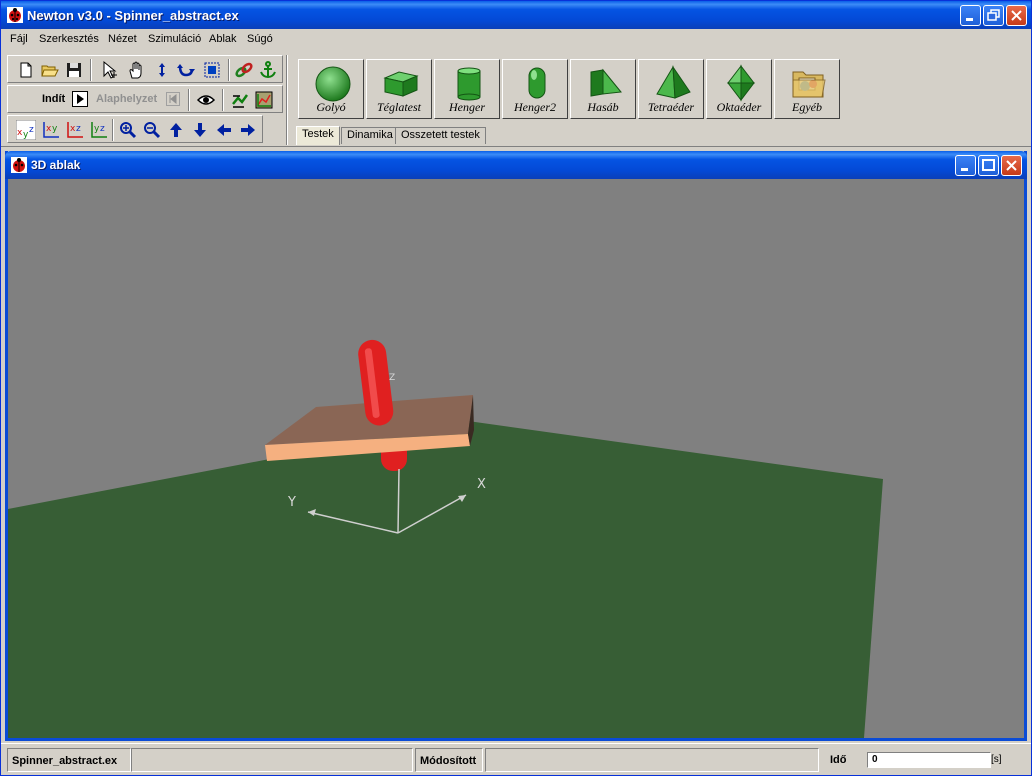  What do you see at coordinates (399, 89) in the screenshot?
I see `shape-button-box: Téglatest` at bounding box center [399, 89].